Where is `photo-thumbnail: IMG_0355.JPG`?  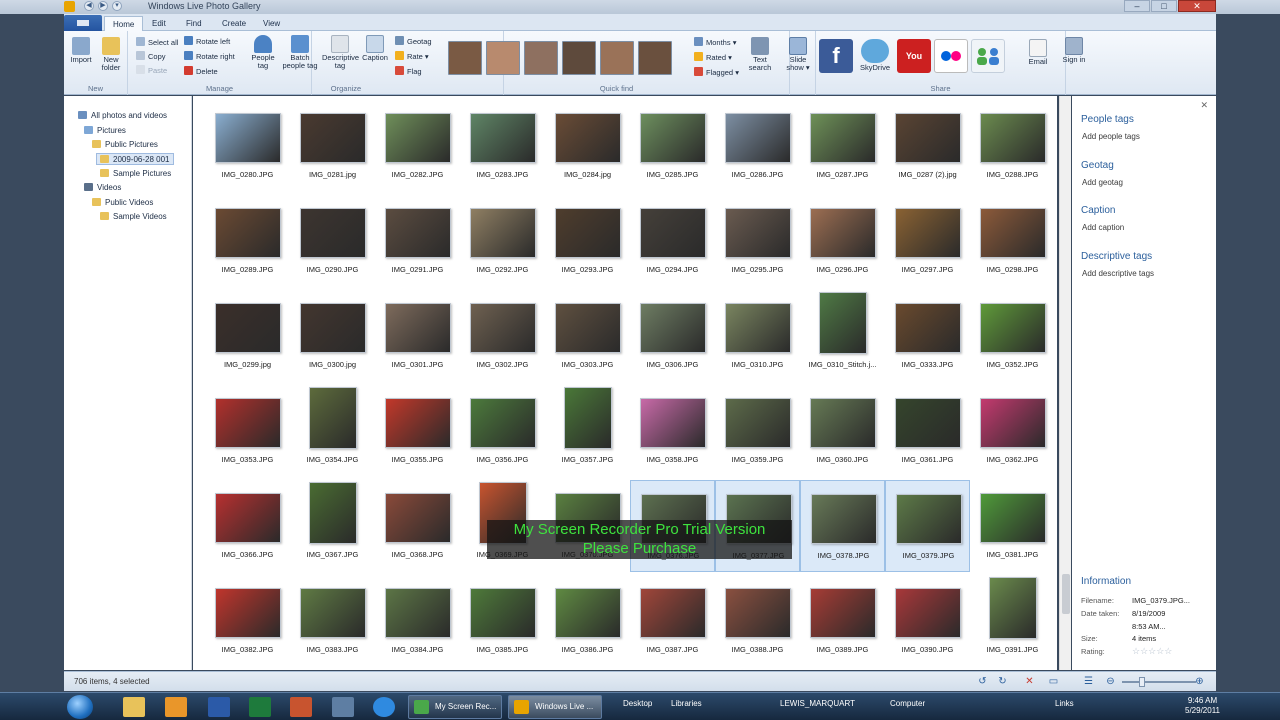 photo-thumbnail: IMG_0355.JPG is located at coordinates (417, 431).